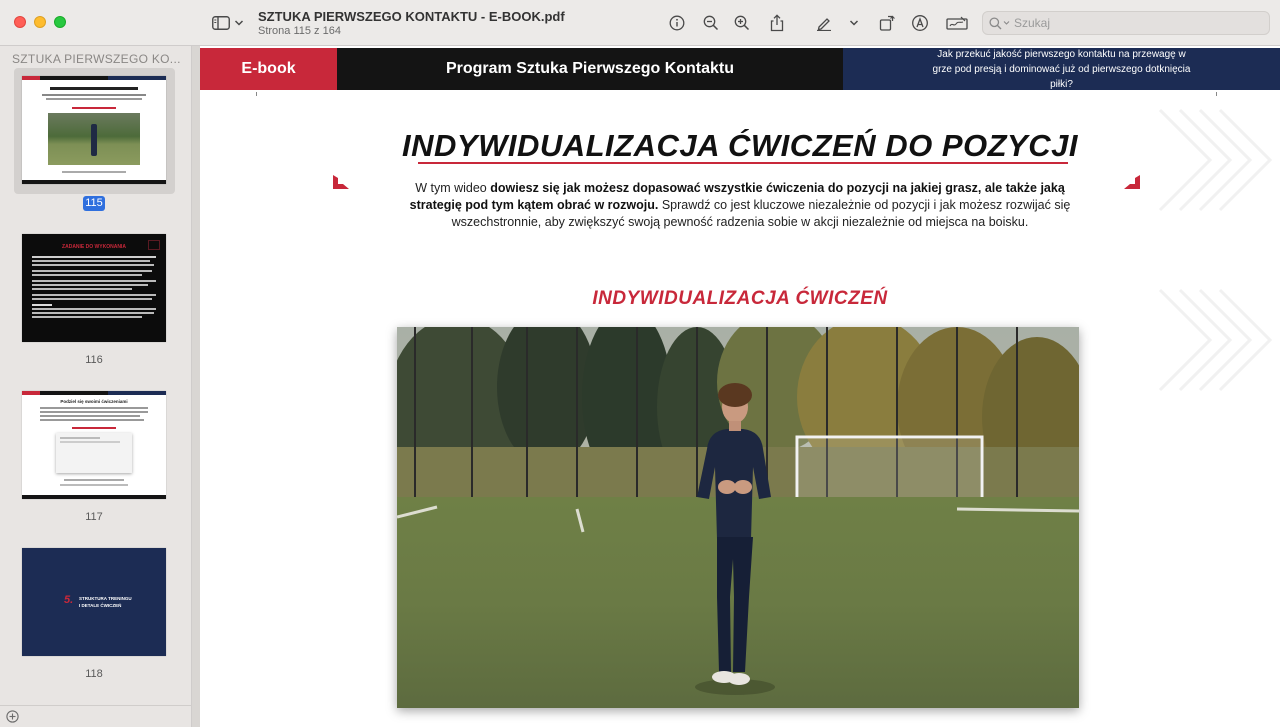 The width and height of the screenshot is (1280, 727). I want to click on signature-button, so click(957, 23).